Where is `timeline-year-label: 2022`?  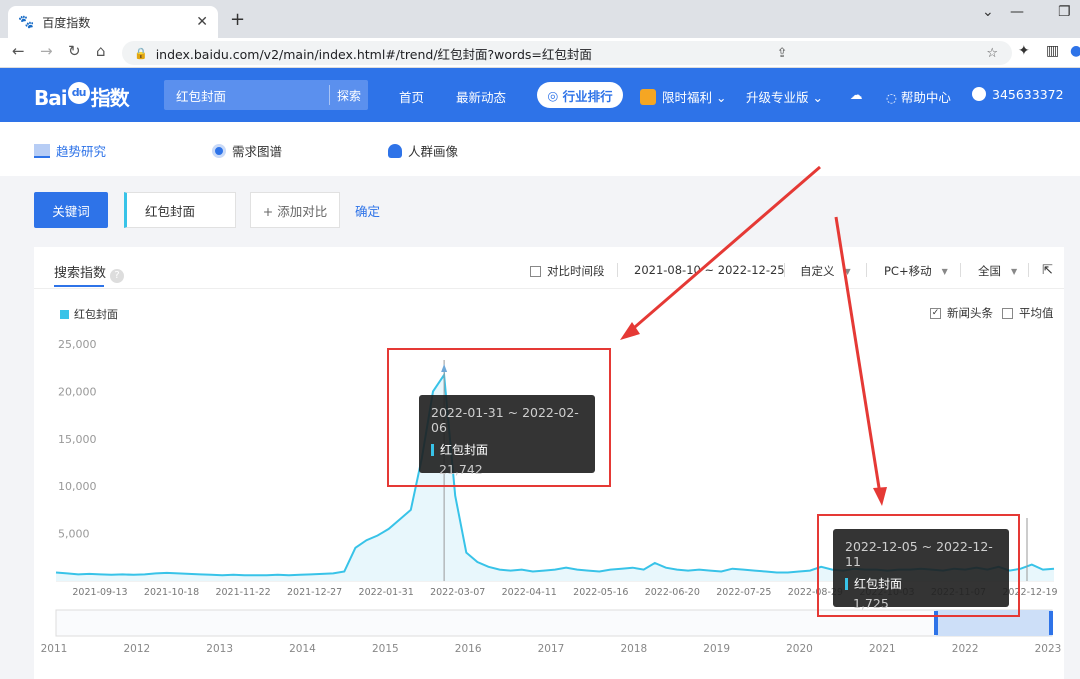 timeline-year-label: 2022 is located at coordinates (965, 649).